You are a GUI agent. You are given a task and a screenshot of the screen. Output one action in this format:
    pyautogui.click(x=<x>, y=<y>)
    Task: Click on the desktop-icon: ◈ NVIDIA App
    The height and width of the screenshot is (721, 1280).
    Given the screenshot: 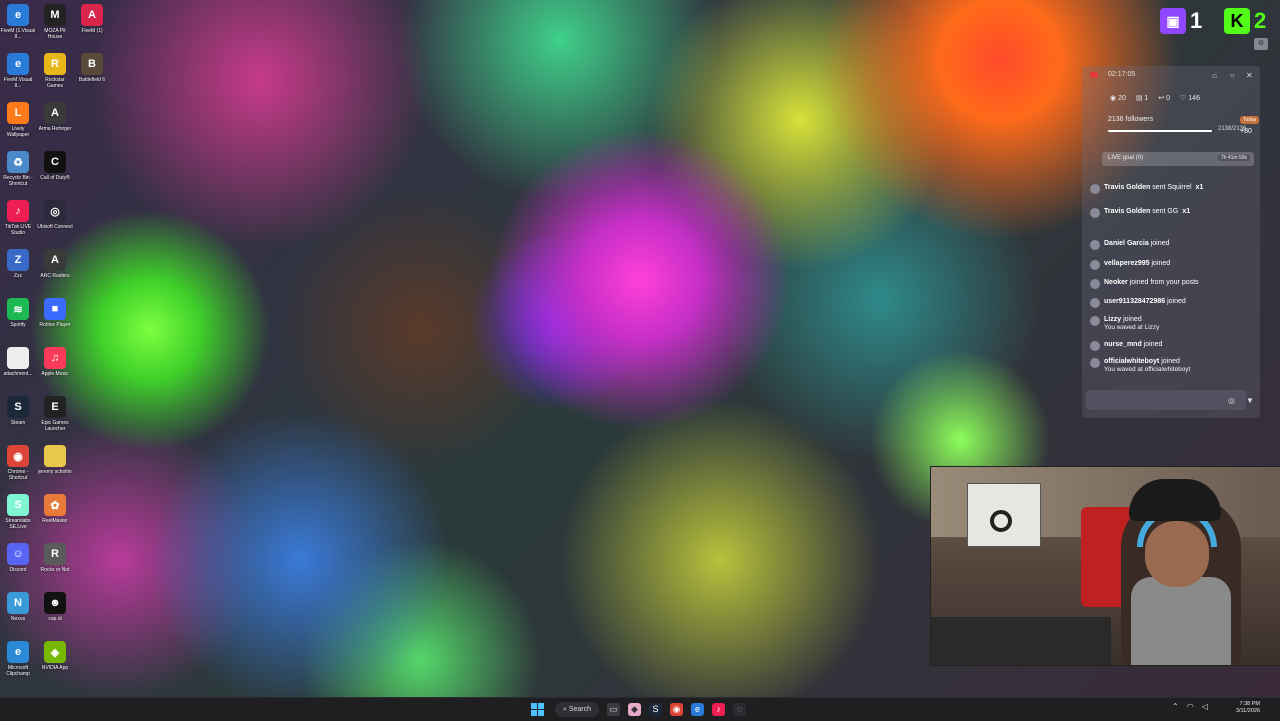 What is the action you would take?
    pyautogui.click(x=55, y=656)
    